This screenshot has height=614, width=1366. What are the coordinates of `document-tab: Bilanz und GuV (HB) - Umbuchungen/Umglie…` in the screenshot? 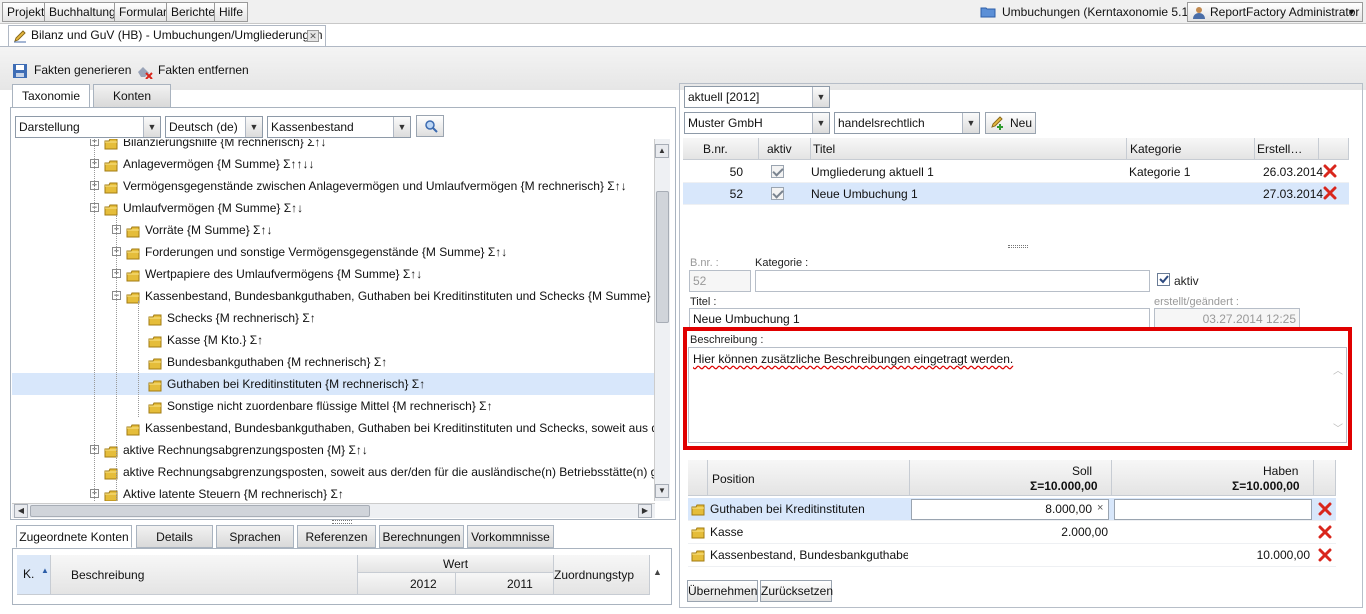 It's located at (167, 35).